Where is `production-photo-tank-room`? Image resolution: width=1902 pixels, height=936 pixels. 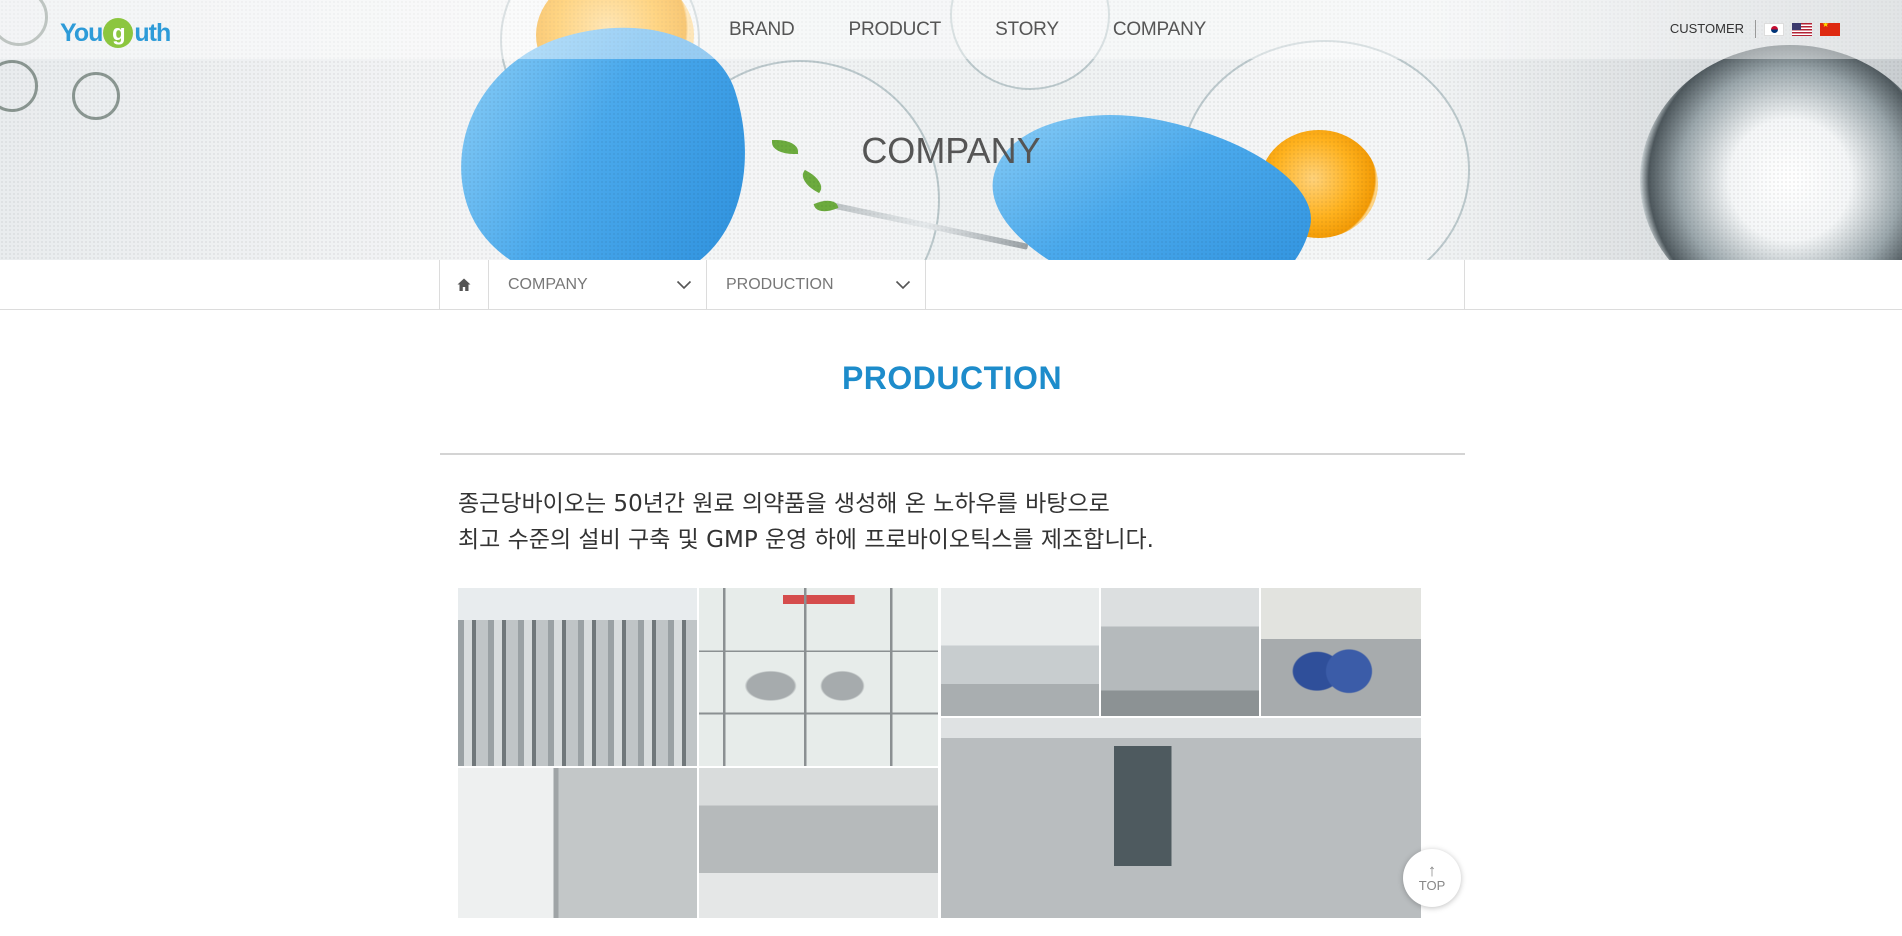 production-photo-tank-room is located at coordinates (577, 677).